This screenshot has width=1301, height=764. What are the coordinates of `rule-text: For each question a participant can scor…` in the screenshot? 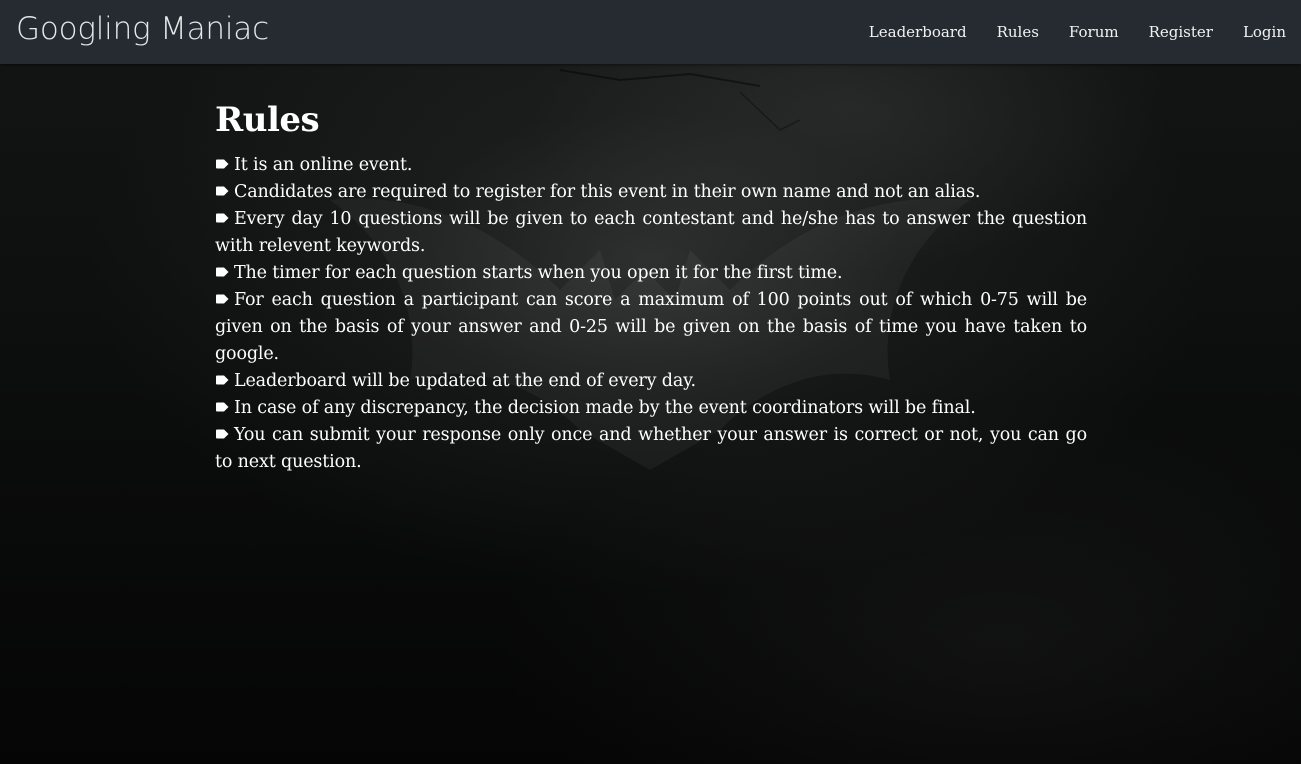 It's located at (651, 327).